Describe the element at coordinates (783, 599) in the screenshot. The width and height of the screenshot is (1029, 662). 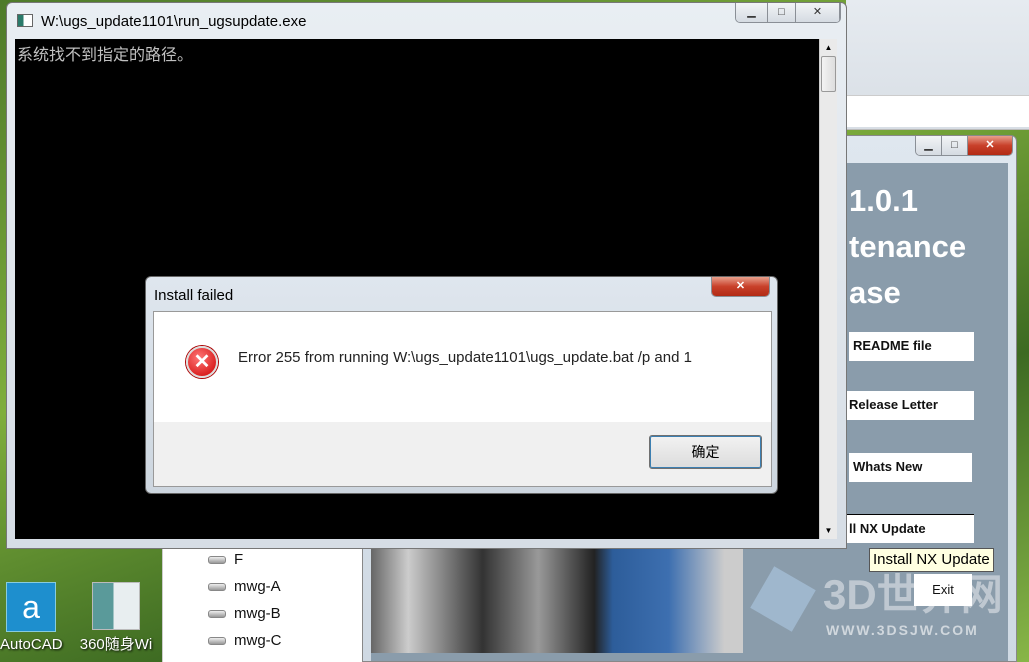
I see `cube-logo-icon` at that location.